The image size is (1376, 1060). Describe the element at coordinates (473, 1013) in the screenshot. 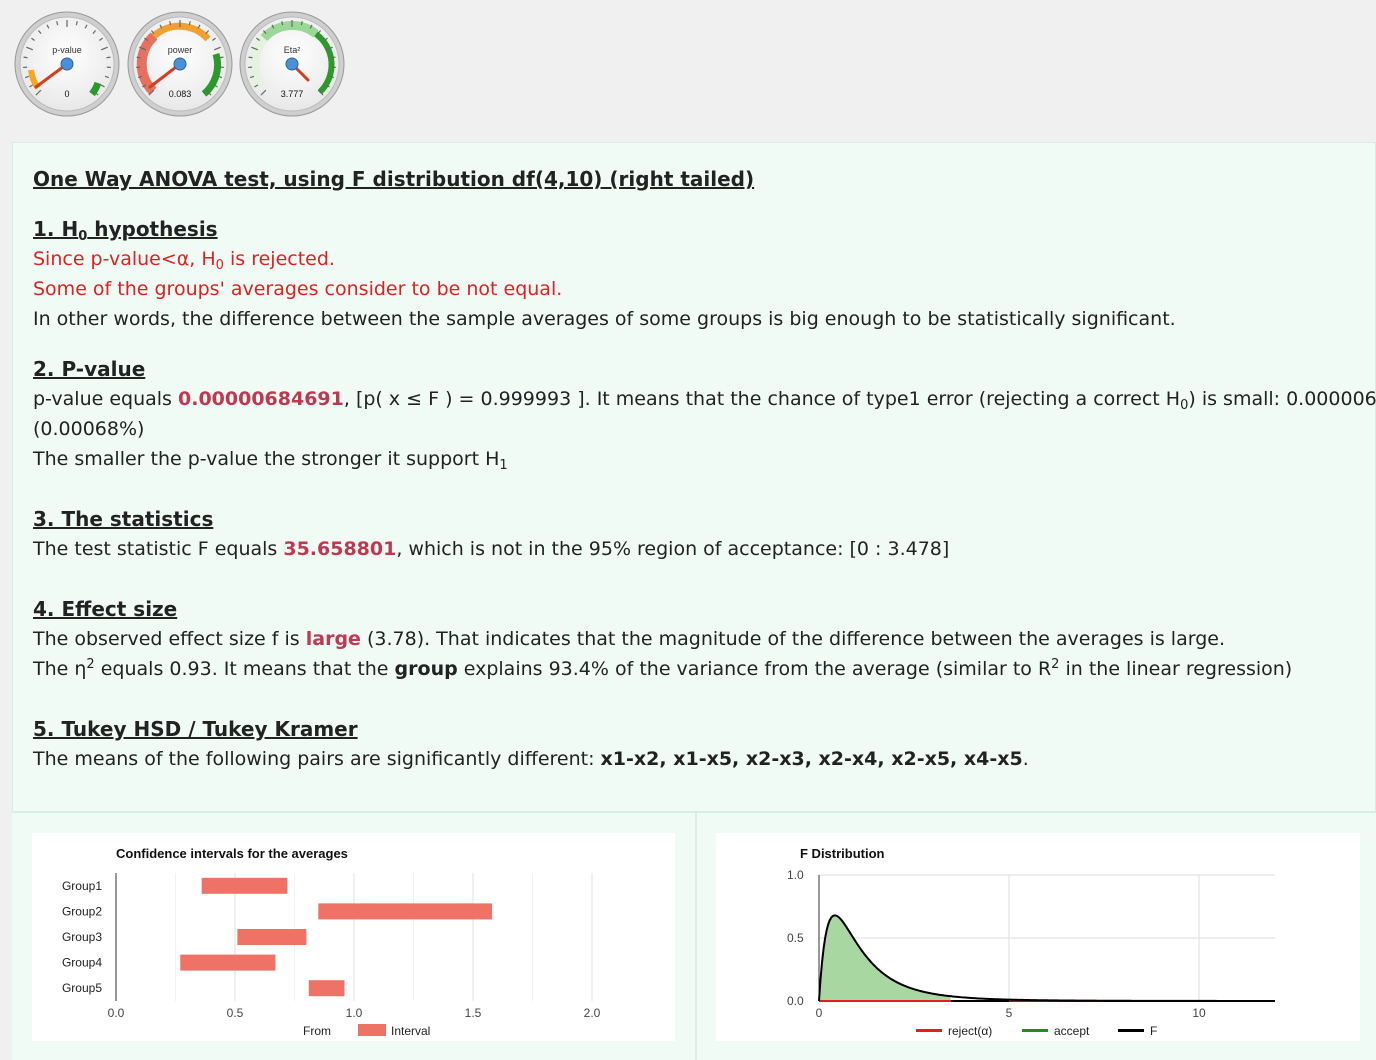

I see `ci-xtick-label: 1.5` at that location.